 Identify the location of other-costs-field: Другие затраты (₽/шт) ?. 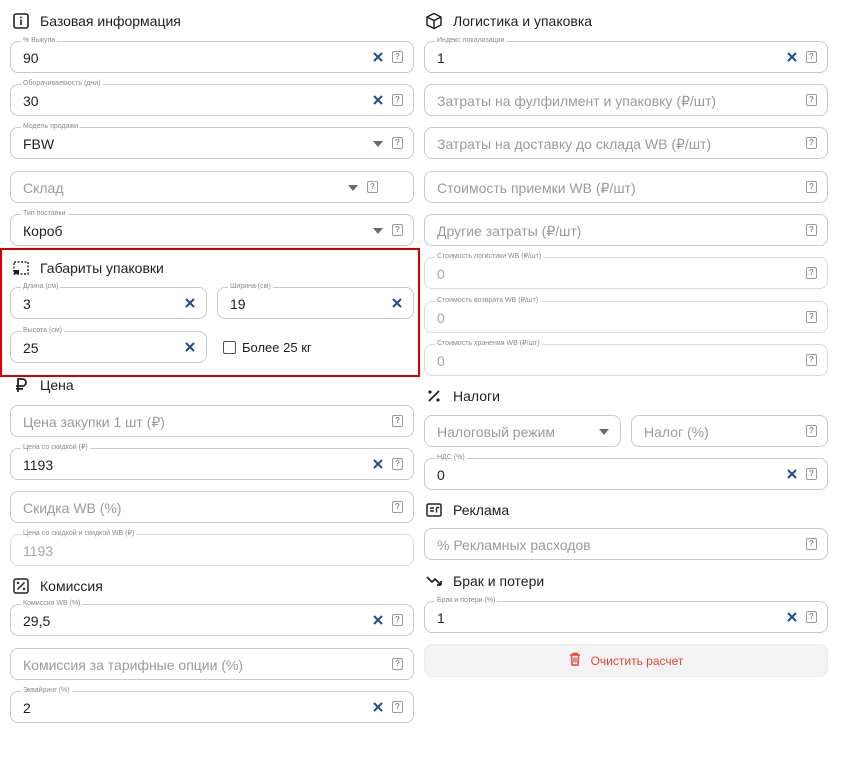
(626, 230).